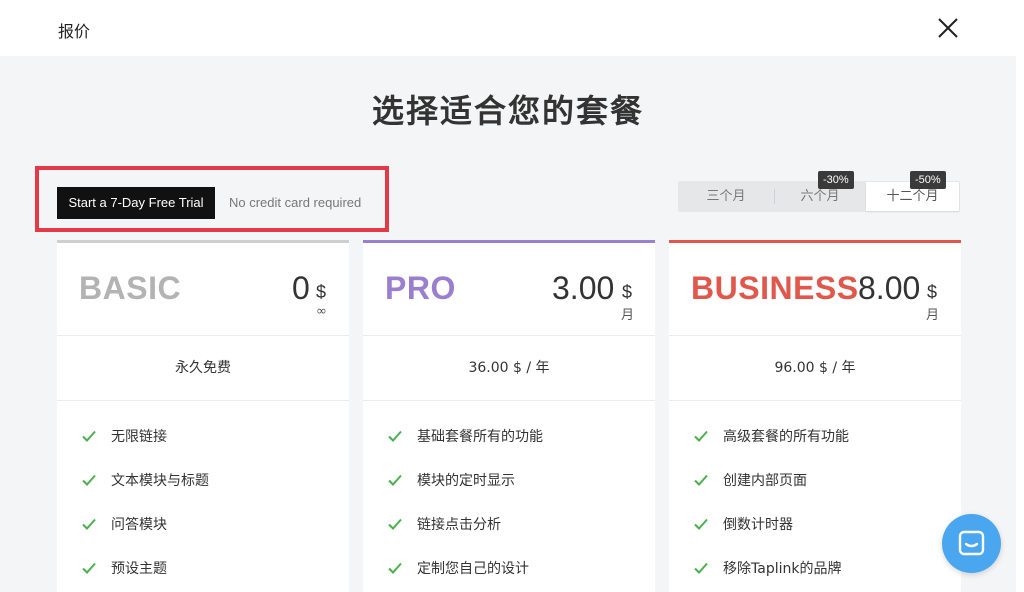 The width and height of the screenshot is (1024, 592). Describe the element at coordinates (765, 481) in the screenshot. I see `feature-text: 创建内部页面` at that location.